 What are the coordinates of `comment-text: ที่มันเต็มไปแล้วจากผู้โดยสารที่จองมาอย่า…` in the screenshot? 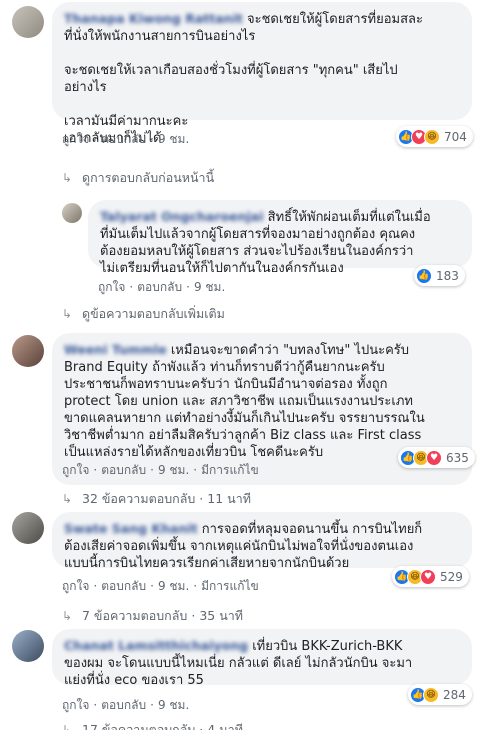 It's located at (258, 251).